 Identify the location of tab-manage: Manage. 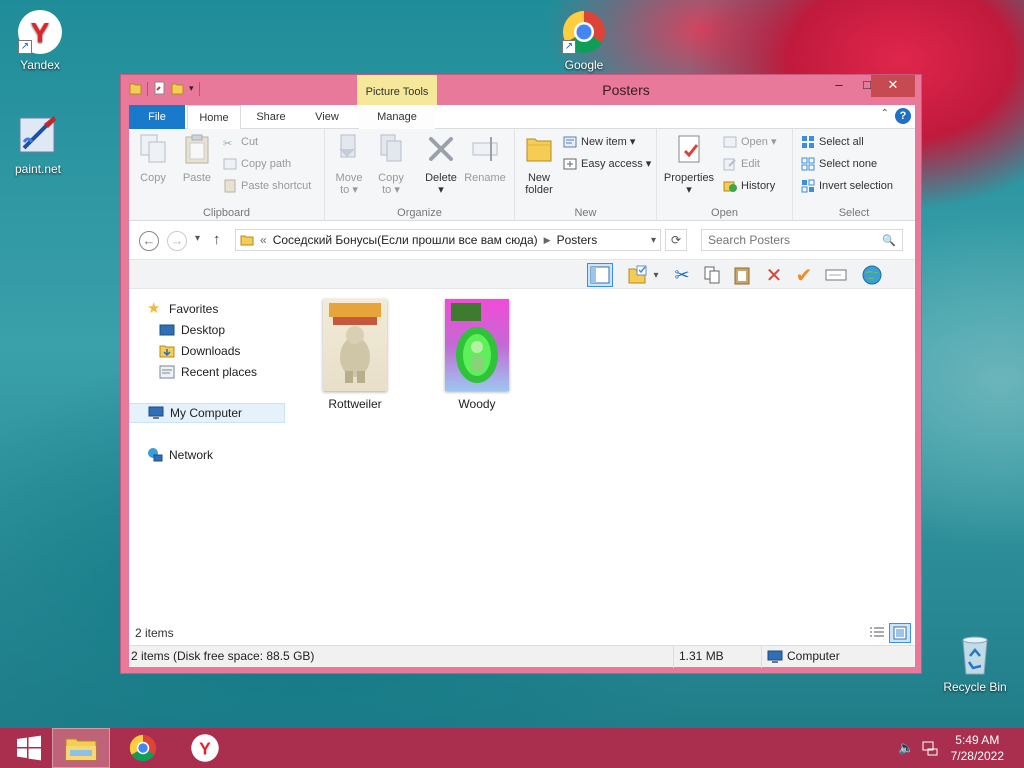
(397, 117).